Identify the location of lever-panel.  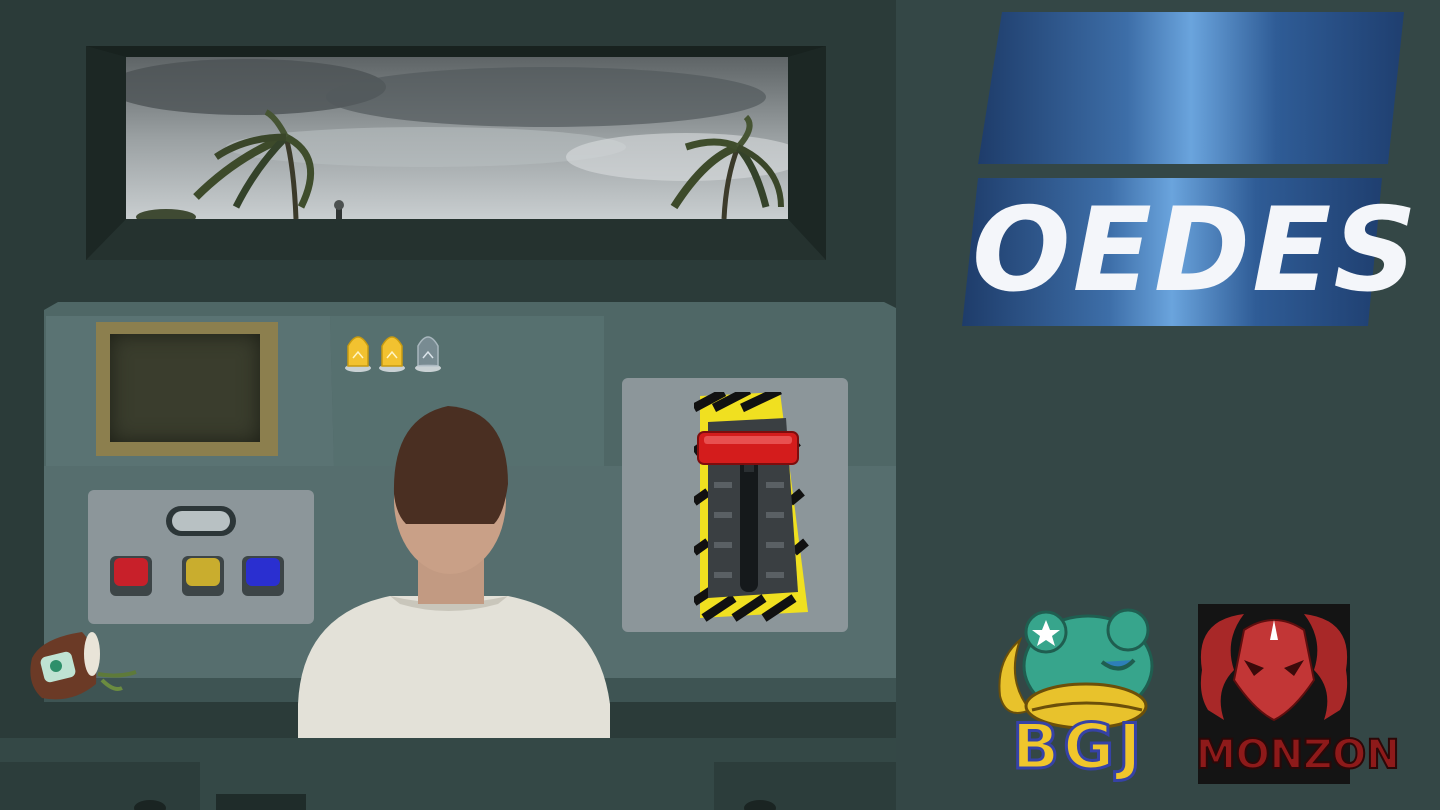
(735, 505).